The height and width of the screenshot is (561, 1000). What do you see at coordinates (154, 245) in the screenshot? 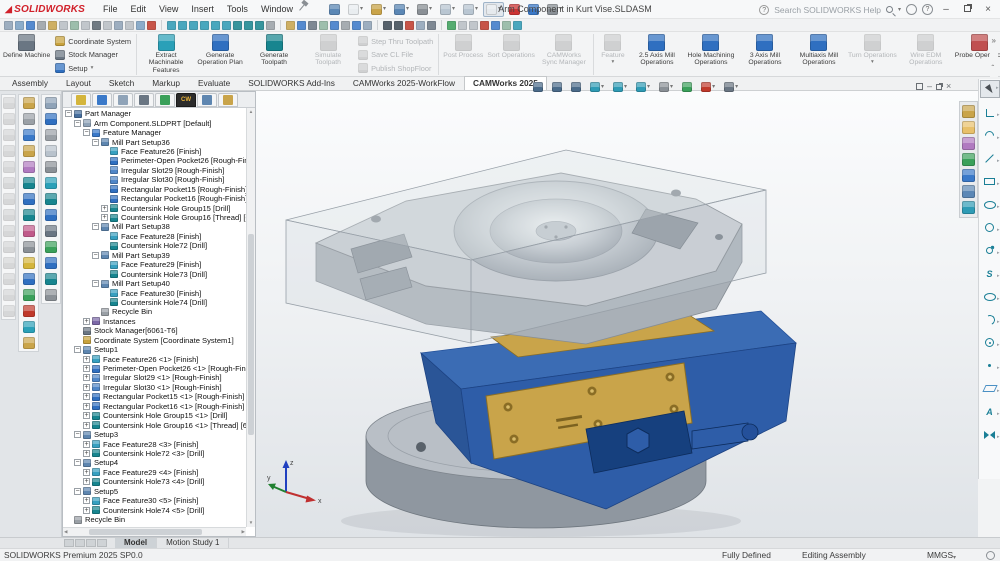
I see `tree-item: Countersink Hole72 [Drill]` at bounding box center [154, 245].